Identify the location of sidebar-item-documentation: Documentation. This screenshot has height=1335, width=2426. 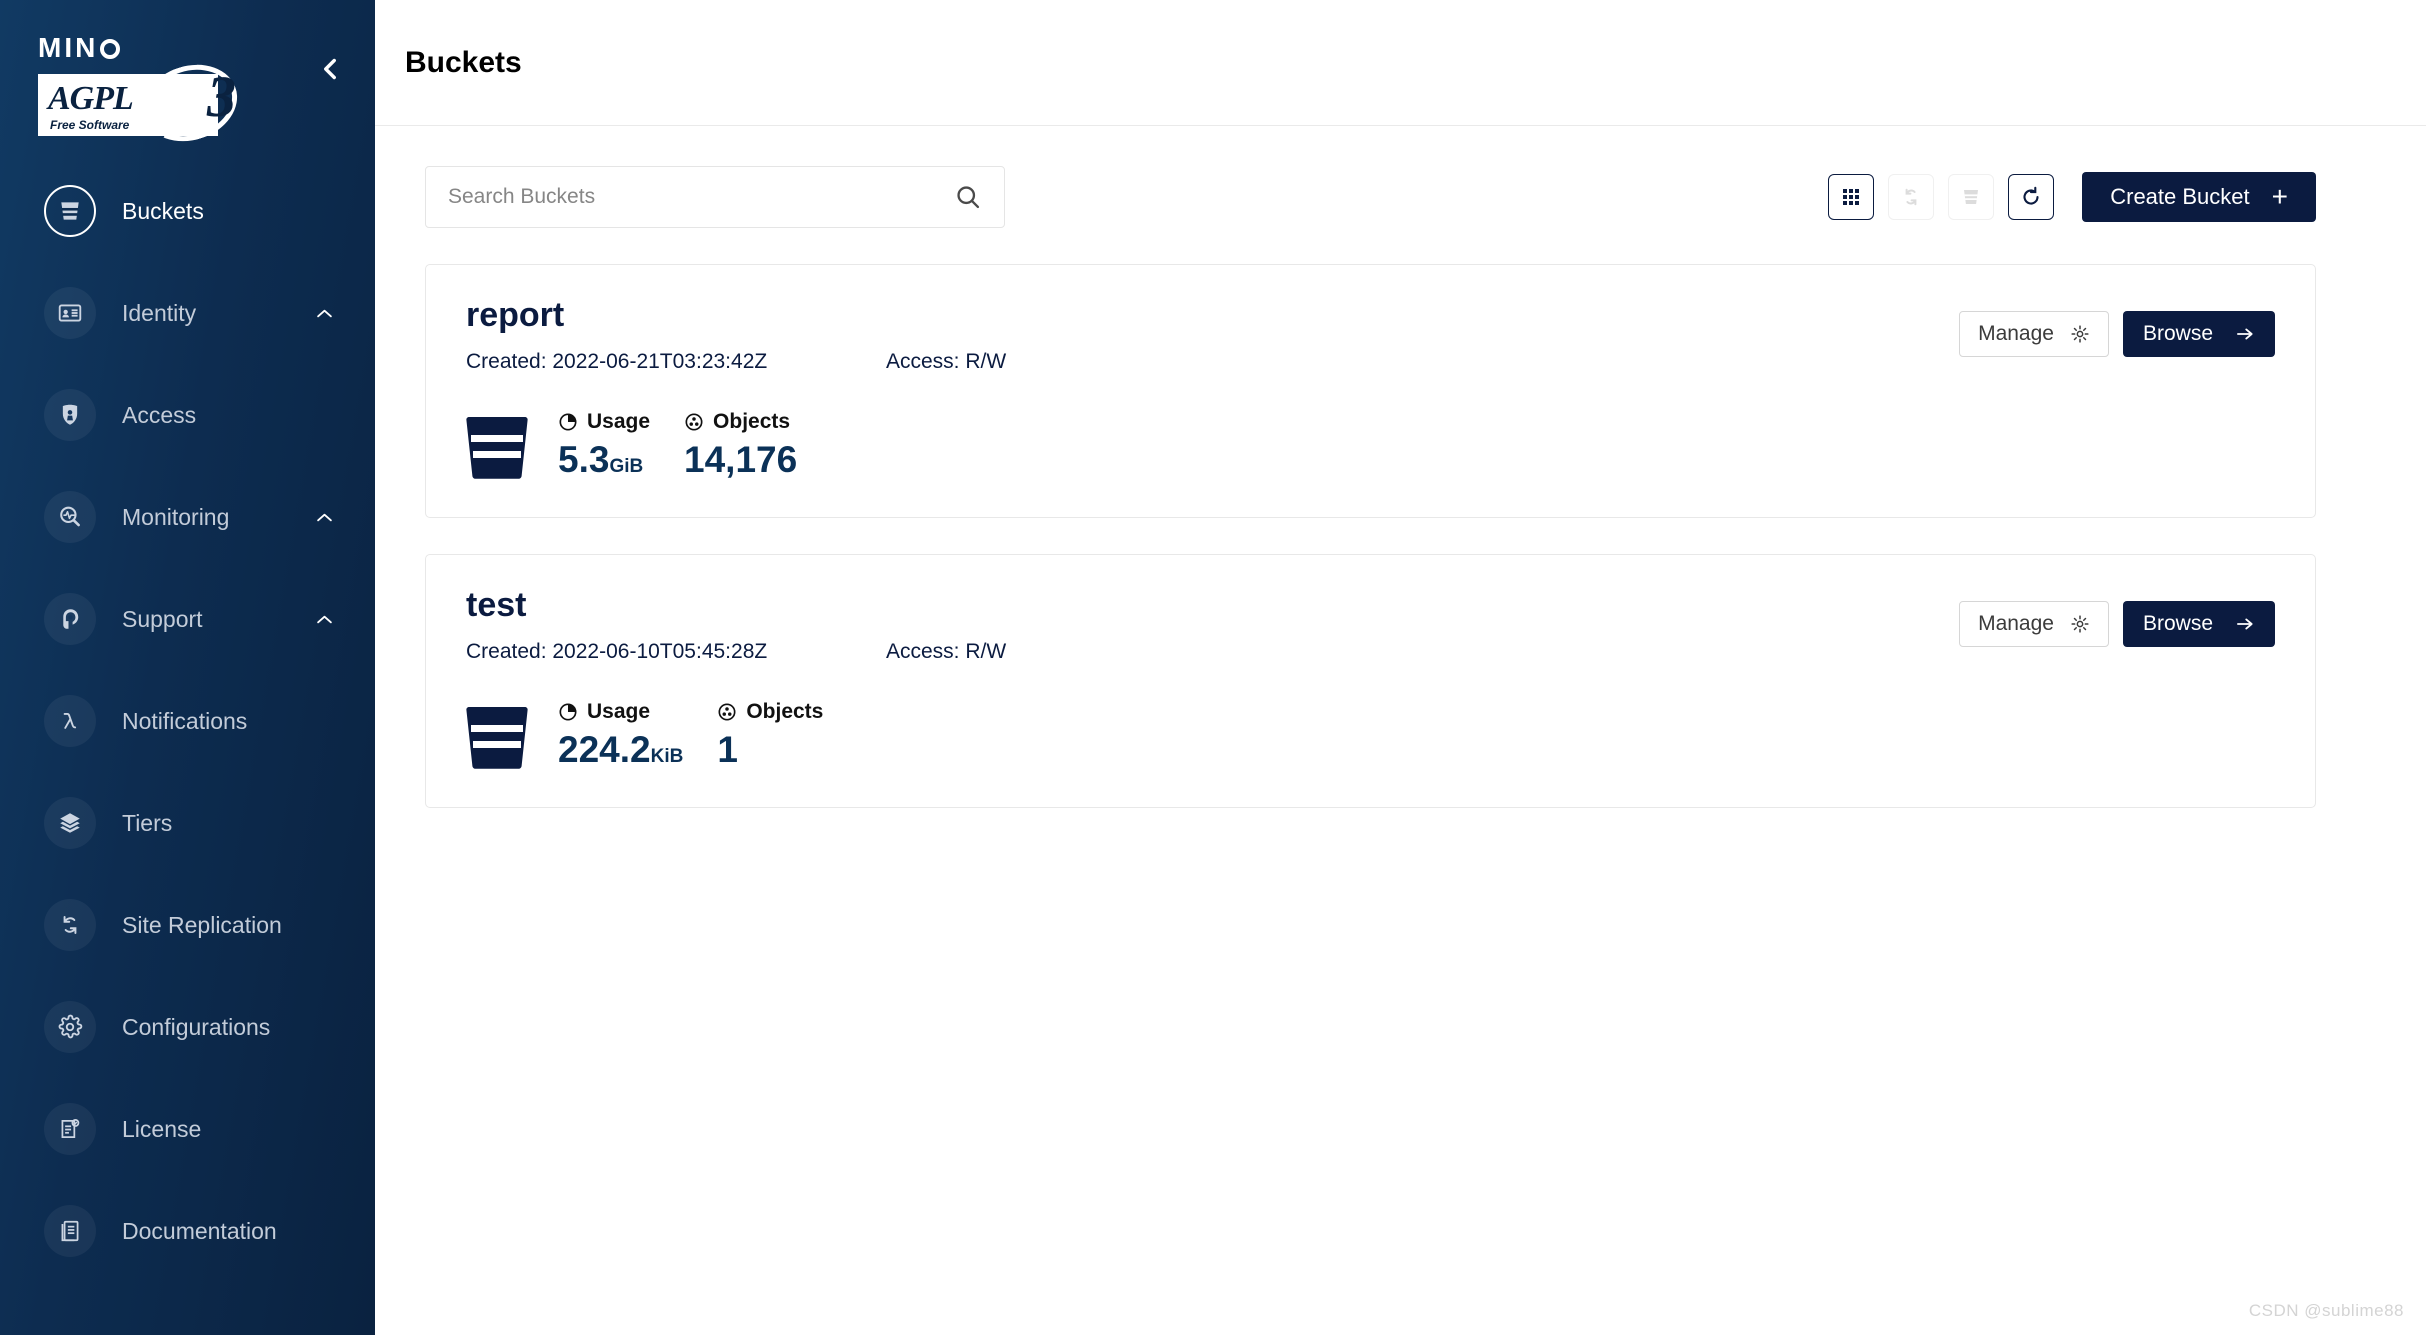
(187, 1231).